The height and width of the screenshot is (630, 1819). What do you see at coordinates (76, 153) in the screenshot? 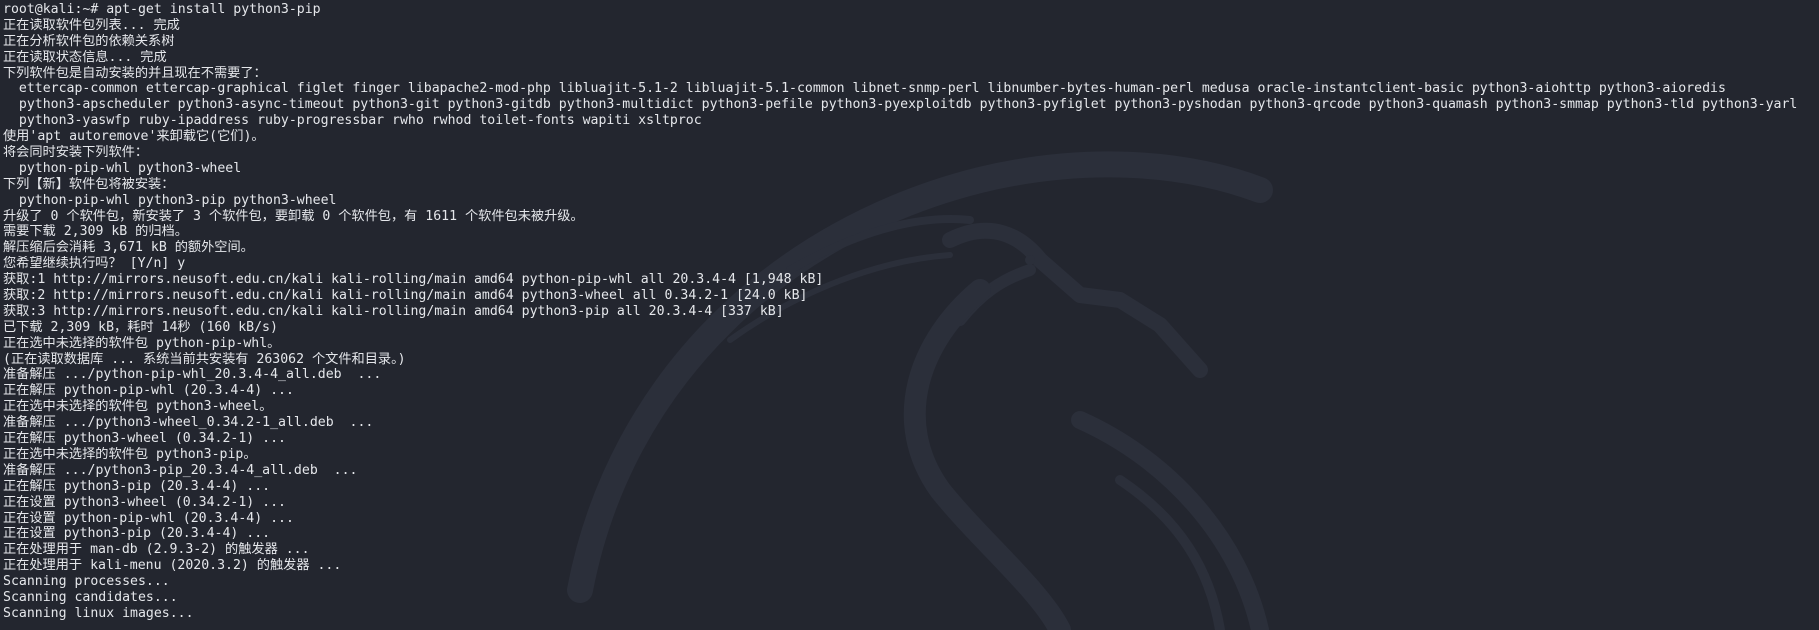
I see `output-line: 将会同时安装下列软件：` at bounding box center [76, 153].